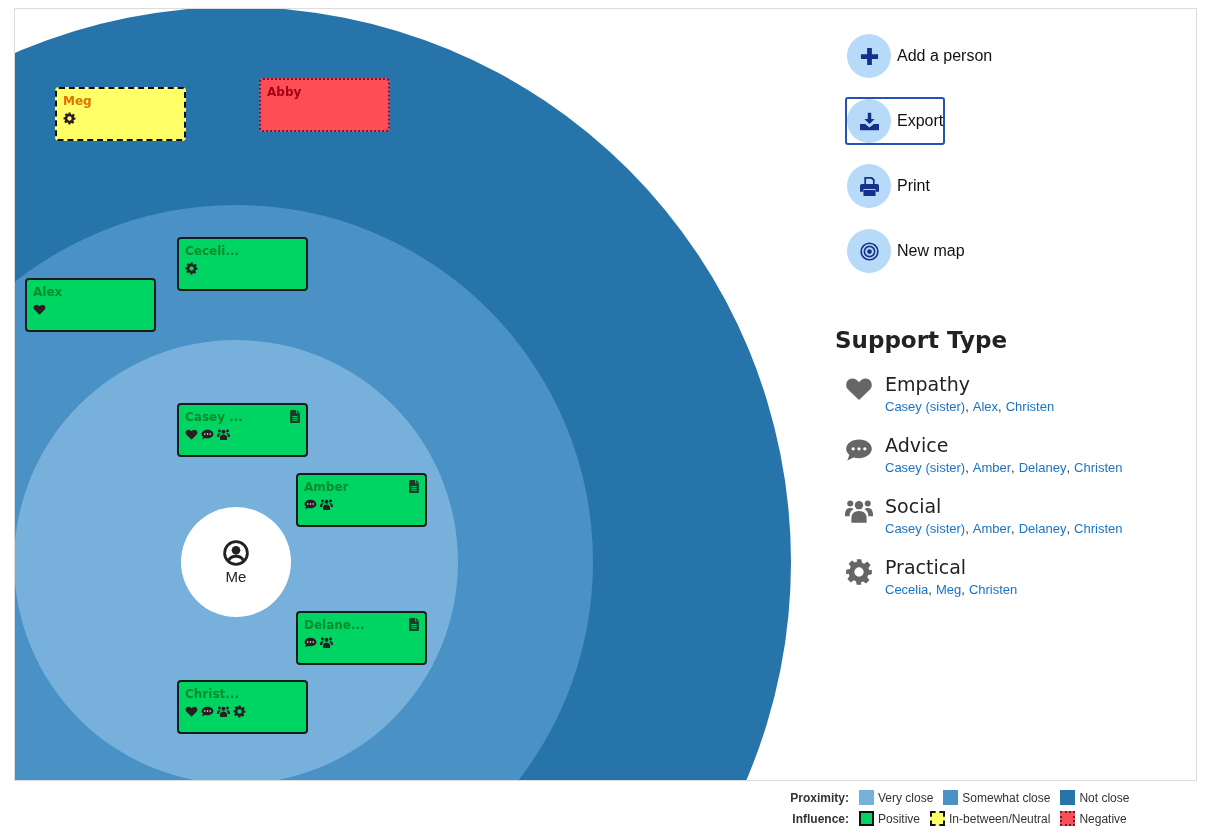 Image resolution: width=1213 pixels, height=838 pixels. I want to click on section-heading: Support Type, so click(922, 340).